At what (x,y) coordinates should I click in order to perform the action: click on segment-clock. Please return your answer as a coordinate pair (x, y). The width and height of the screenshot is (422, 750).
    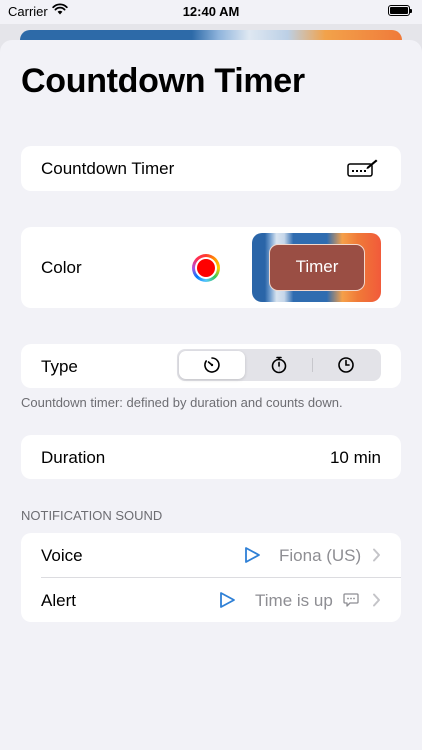
    Looking at the image, I should click on (346, 365).